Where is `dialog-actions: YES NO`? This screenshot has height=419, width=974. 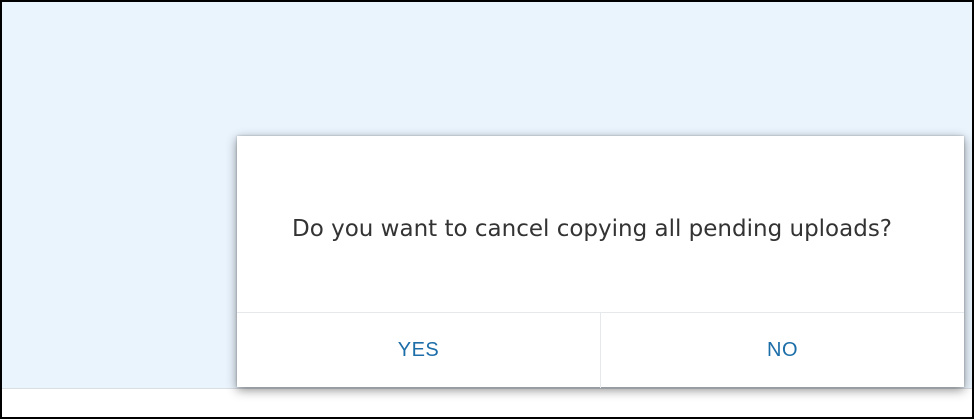 dialog-actions: YES NO is located at coordinates (600, 350).